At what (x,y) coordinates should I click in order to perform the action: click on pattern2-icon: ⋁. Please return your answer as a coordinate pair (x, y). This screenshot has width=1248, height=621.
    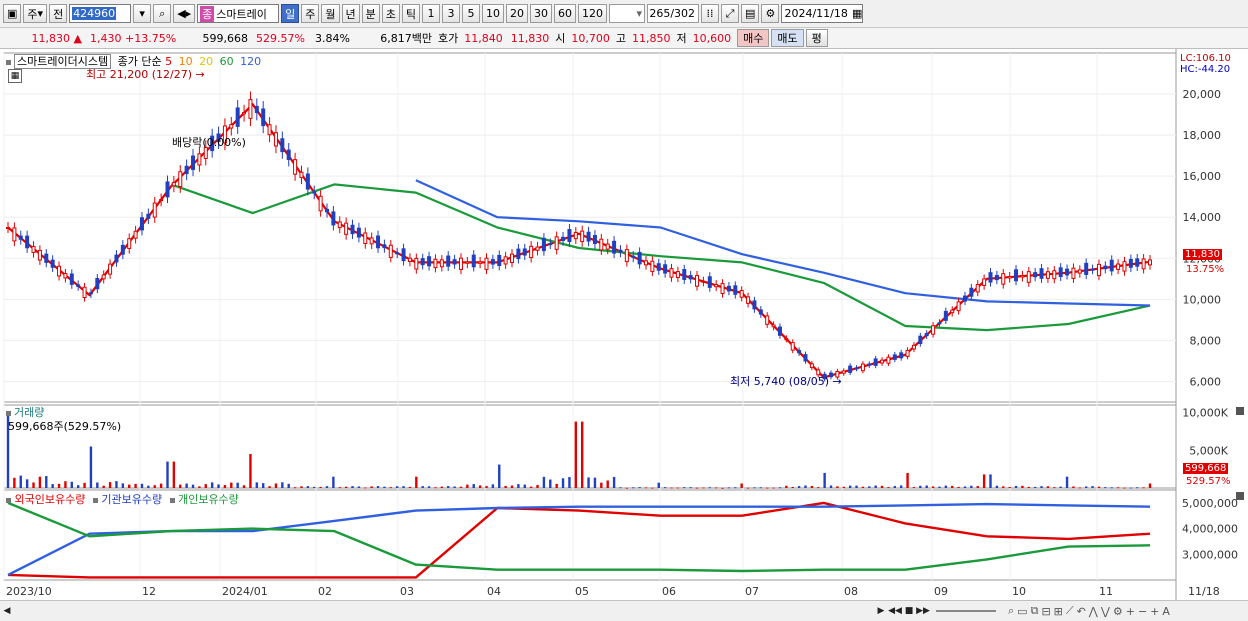
    Looking at the image, I should click on (1105, 611).